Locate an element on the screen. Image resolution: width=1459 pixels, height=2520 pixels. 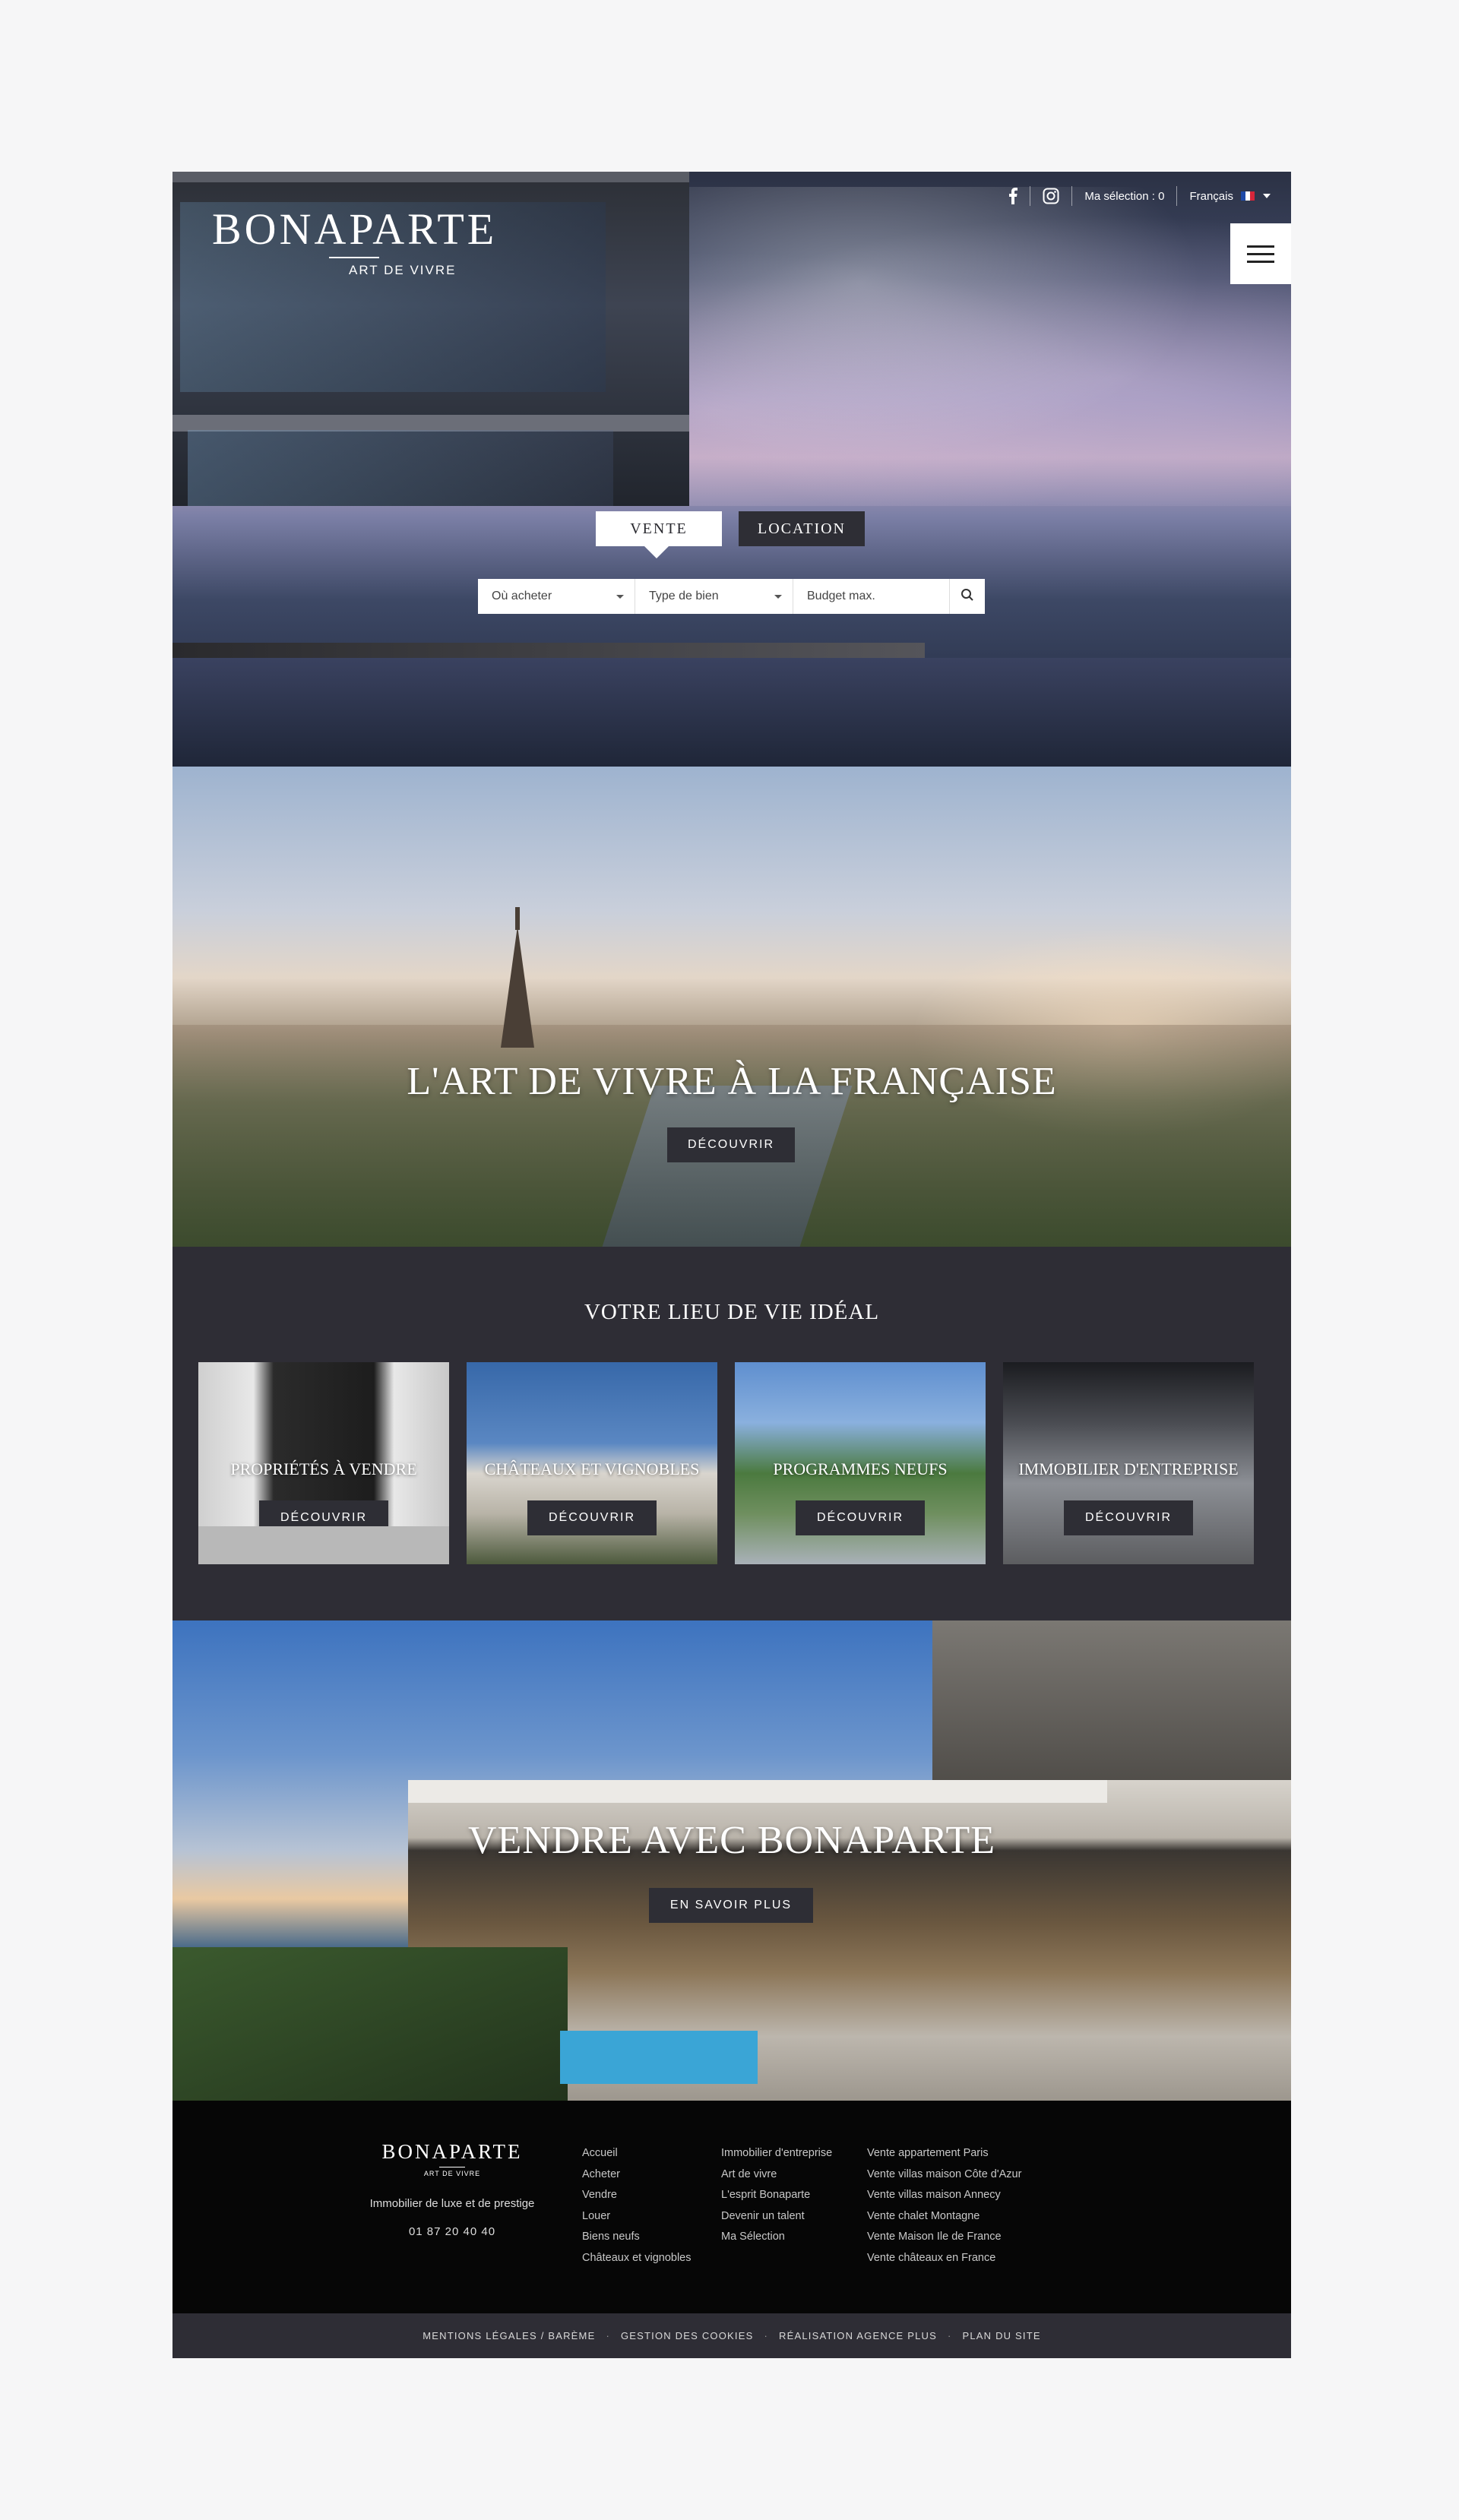
chevron-down-icon is located at coordinates (1266, 196).